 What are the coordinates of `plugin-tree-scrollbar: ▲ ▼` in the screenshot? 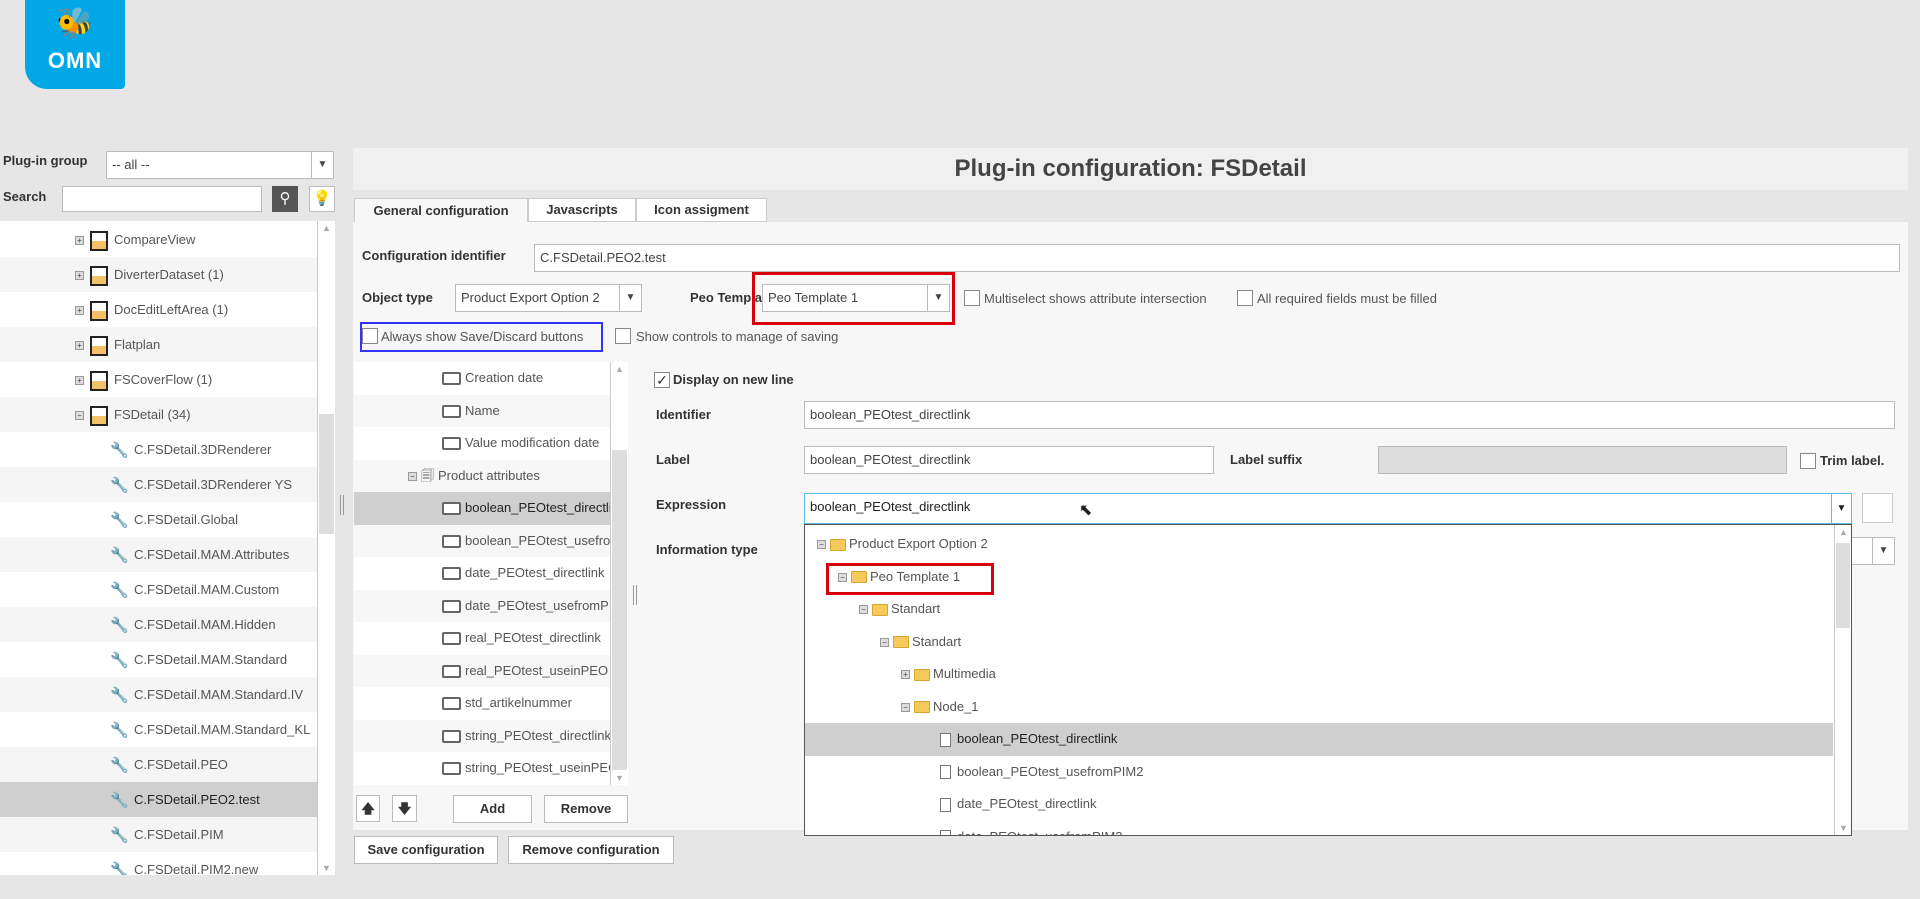 It's located at (326, 548).